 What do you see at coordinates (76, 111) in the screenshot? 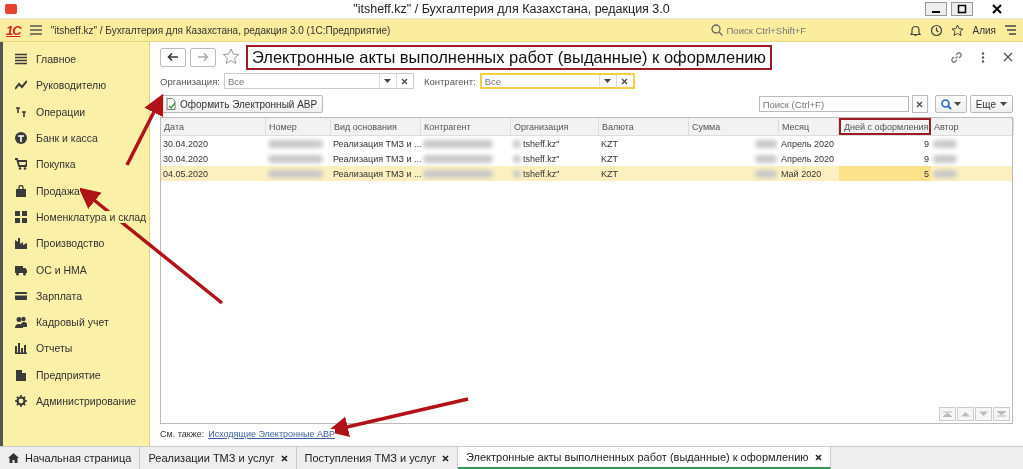
I see `sidebar-item: Операции` at bounding box center [76, 111].